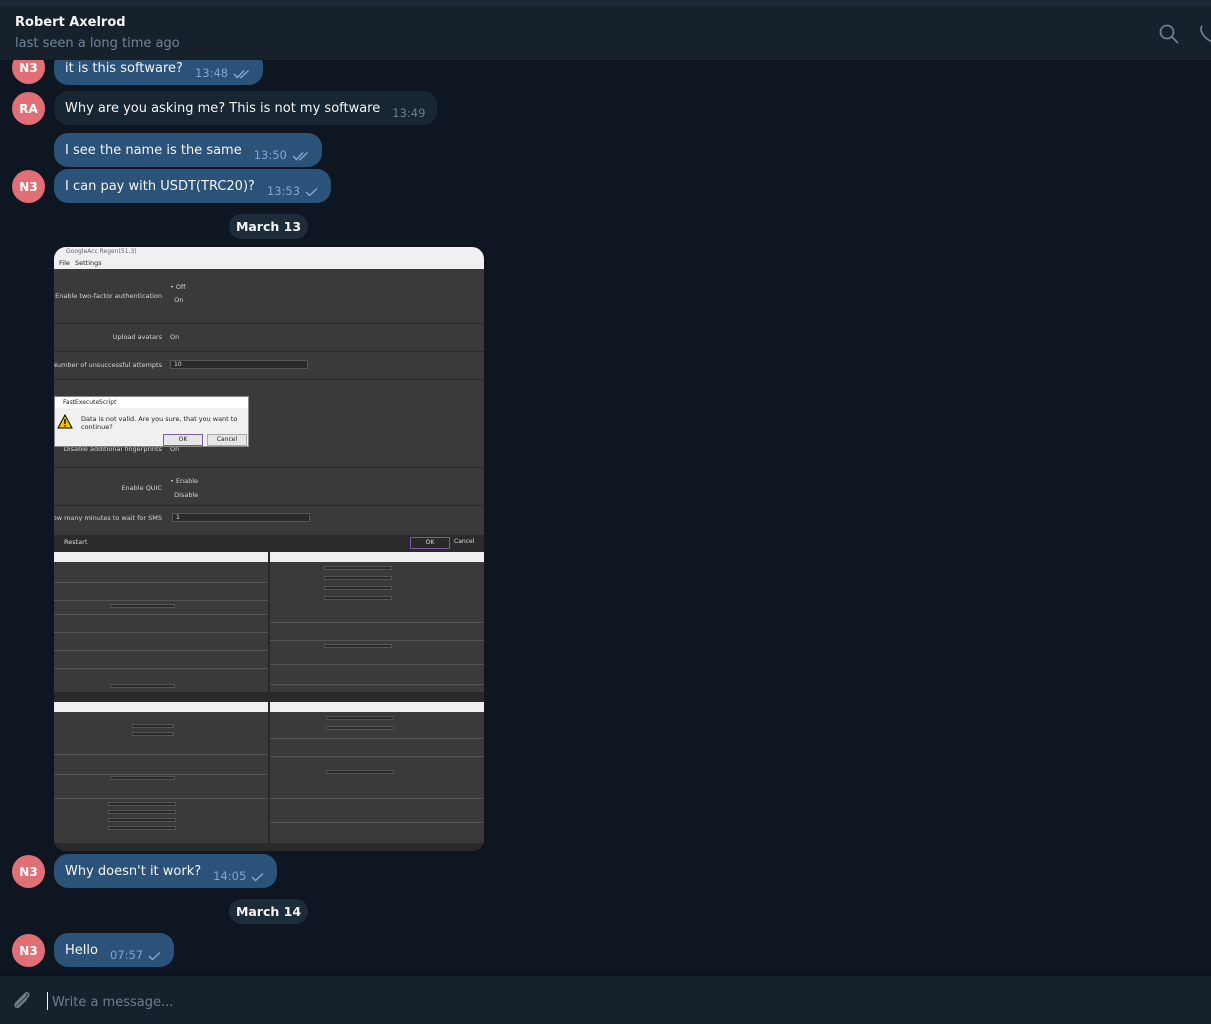 Image resolution: width=1211 pixels, height=1024 pixels. I want to click on row-label: How many minutes to wait for SMS, so click(108, 518).